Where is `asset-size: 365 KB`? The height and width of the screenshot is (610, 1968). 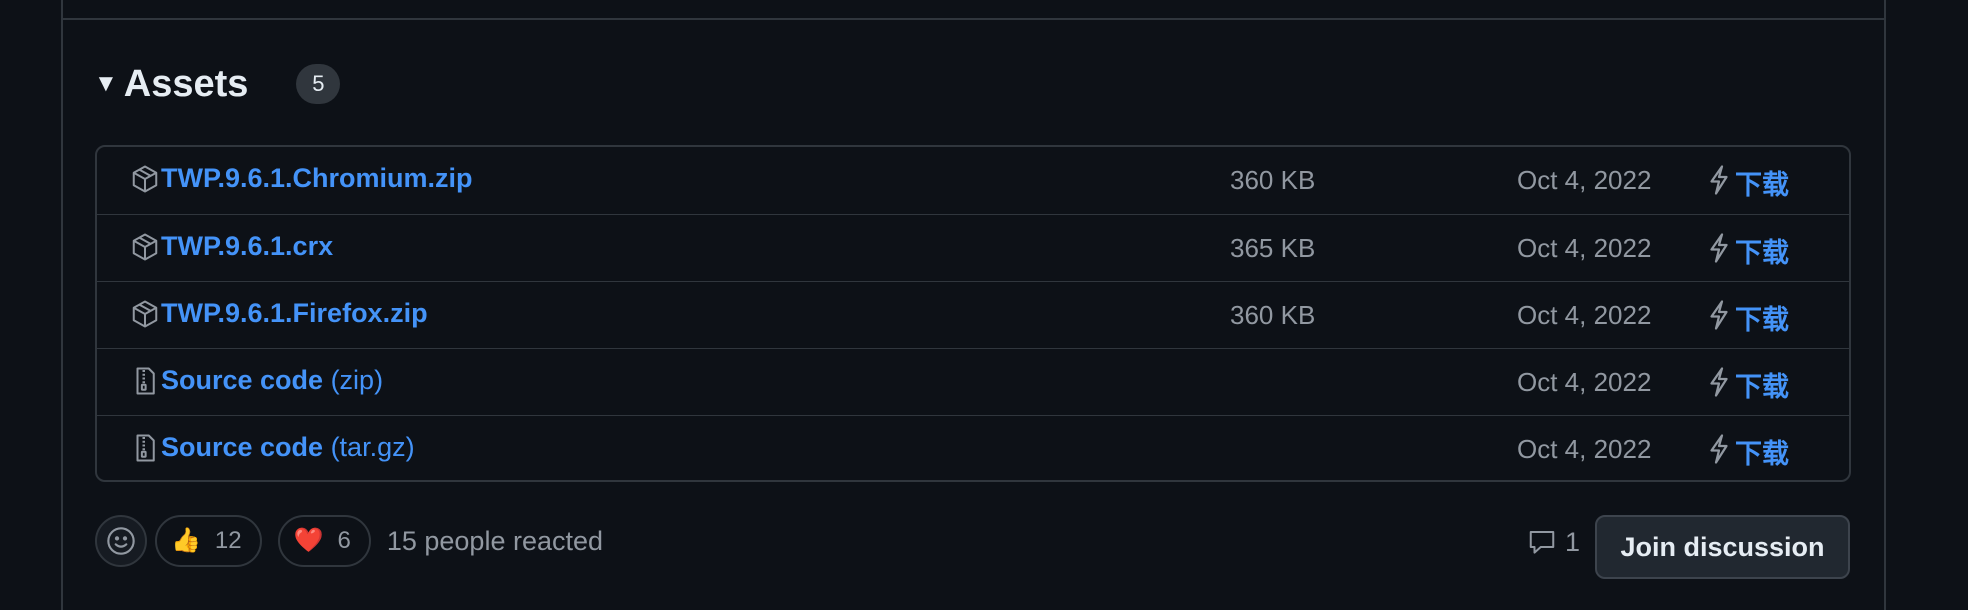
asset-size: 365 KB is located at coordinates (1273, 248).